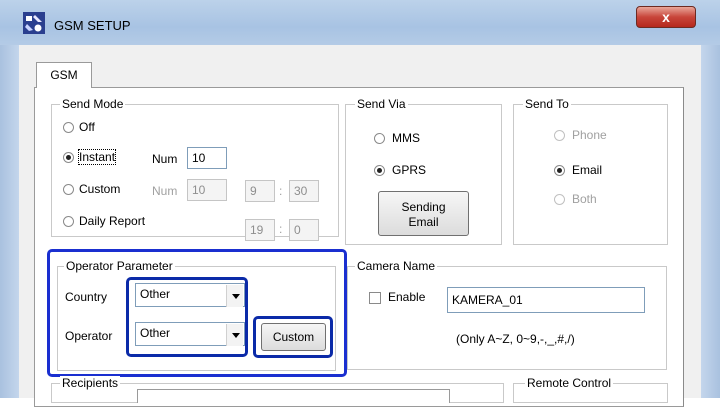 This screenshot has height=407, width=720. I want to click on label-daily-report: Daily Report, so click(112, 221).